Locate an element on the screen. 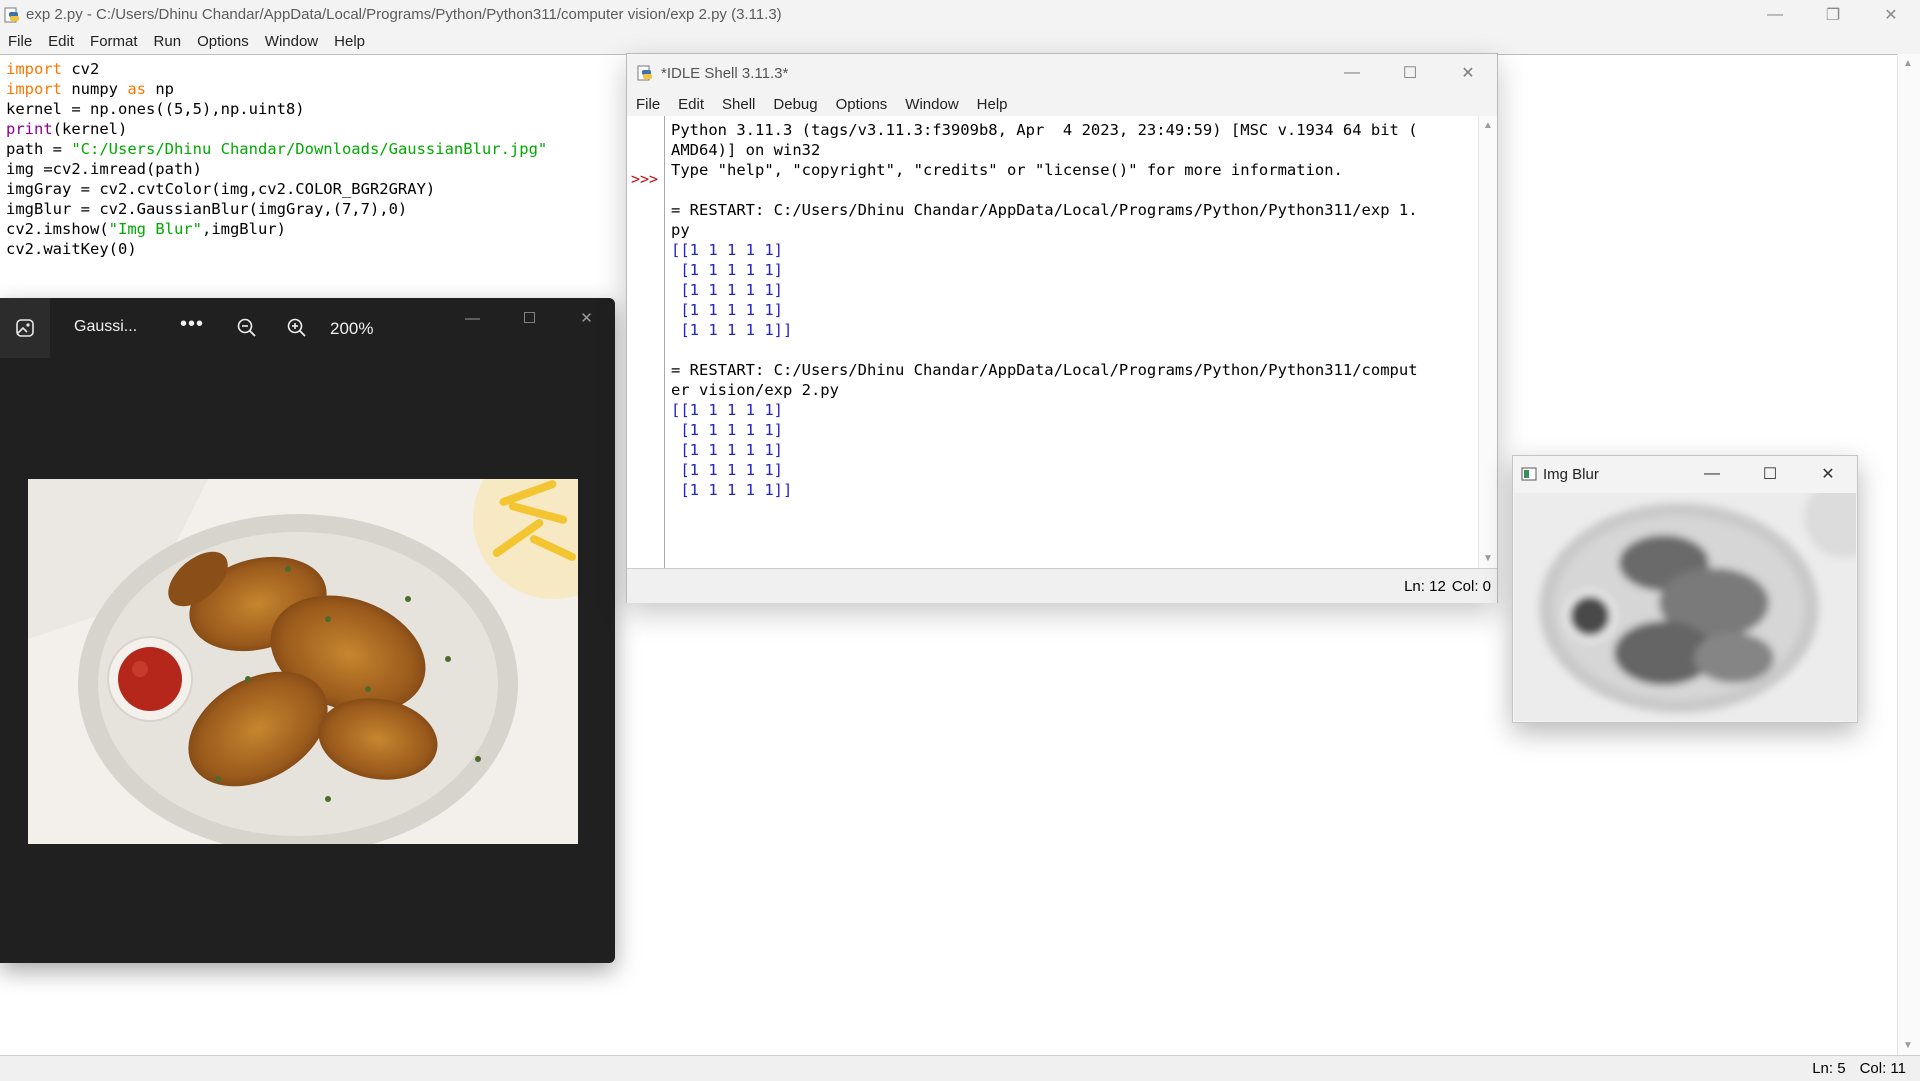 The width and height of the screenshot is (1920, 1081). code-line: cv2.imshow("Img Blur",imgBlur) is located at coordinates (146, 229).